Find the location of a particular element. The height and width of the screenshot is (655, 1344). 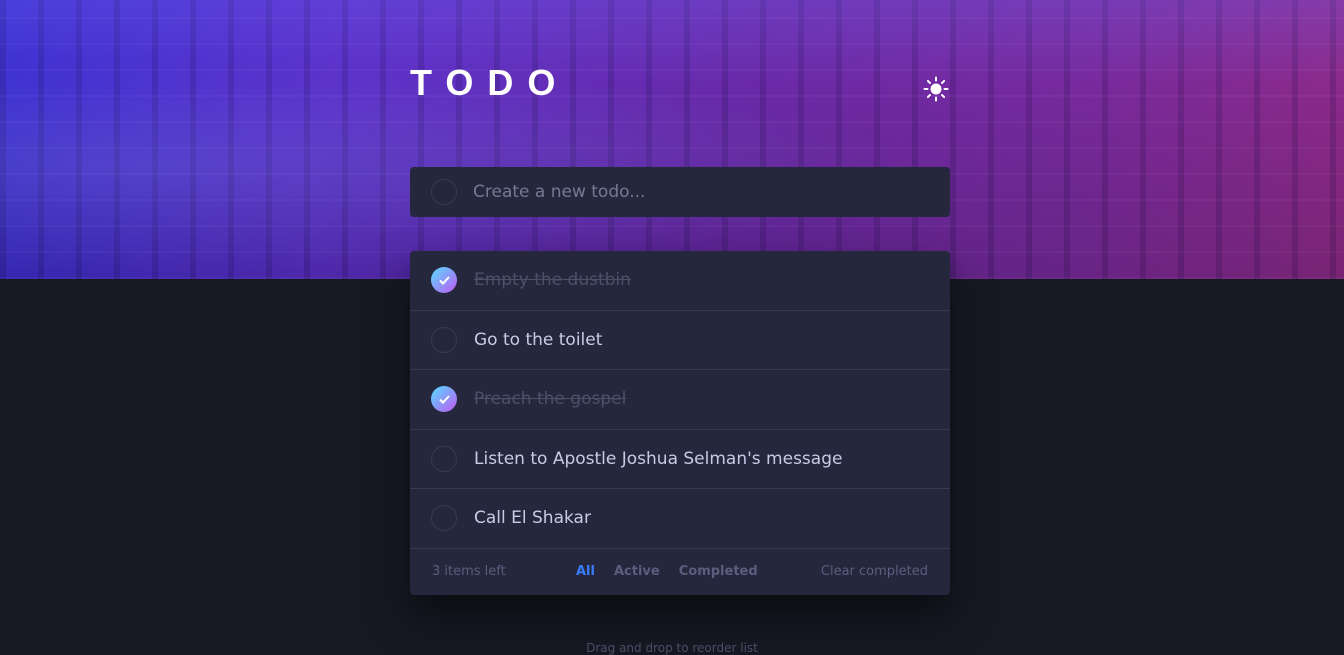

todo-text: Call El Shakar is located at coordinates (532, 518).